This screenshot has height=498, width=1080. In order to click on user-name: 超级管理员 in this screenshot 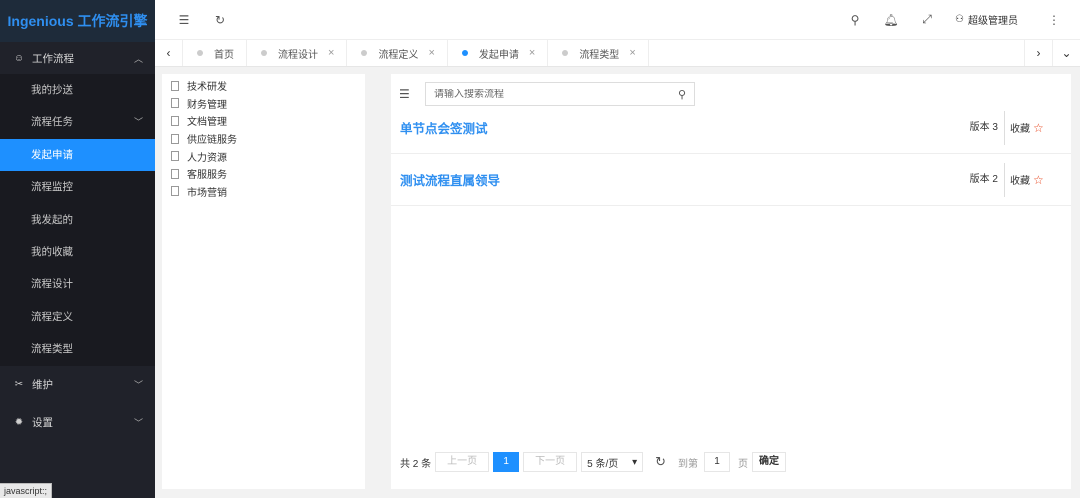, I will do `click(993, 21)`.